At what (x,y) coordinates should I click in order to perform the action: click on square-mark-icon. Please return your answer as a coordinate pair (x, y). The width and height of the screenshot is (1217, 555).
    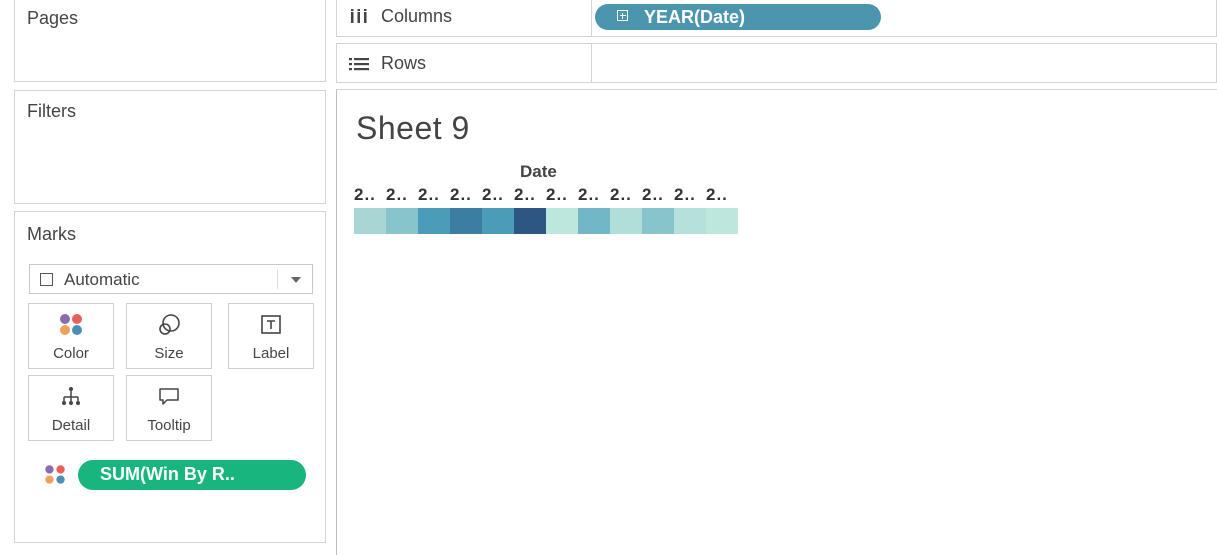
    Looking at the image, I should click on (46, 279).